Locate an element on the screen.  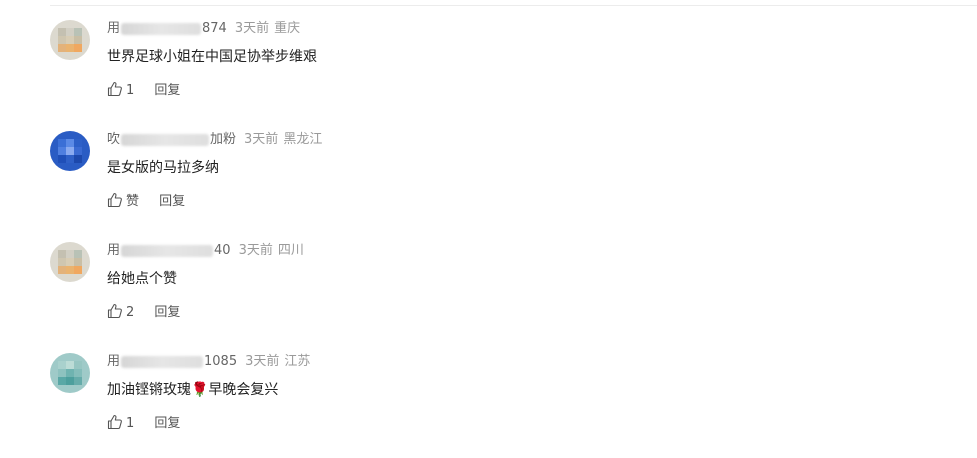
comment-text: 给她点个赞 is located at coordinates (142, 279).